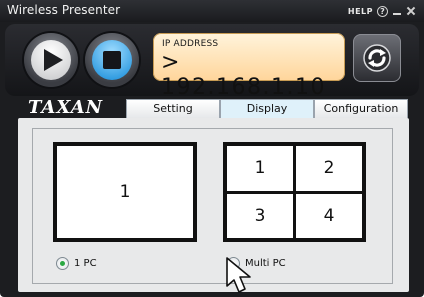 This screenshot has width=424, height=297. What do you see at coordinates (260, 168) in the screenshot?
I see `multi-layout-cell-1: 1` at bounding box center [260, 168].